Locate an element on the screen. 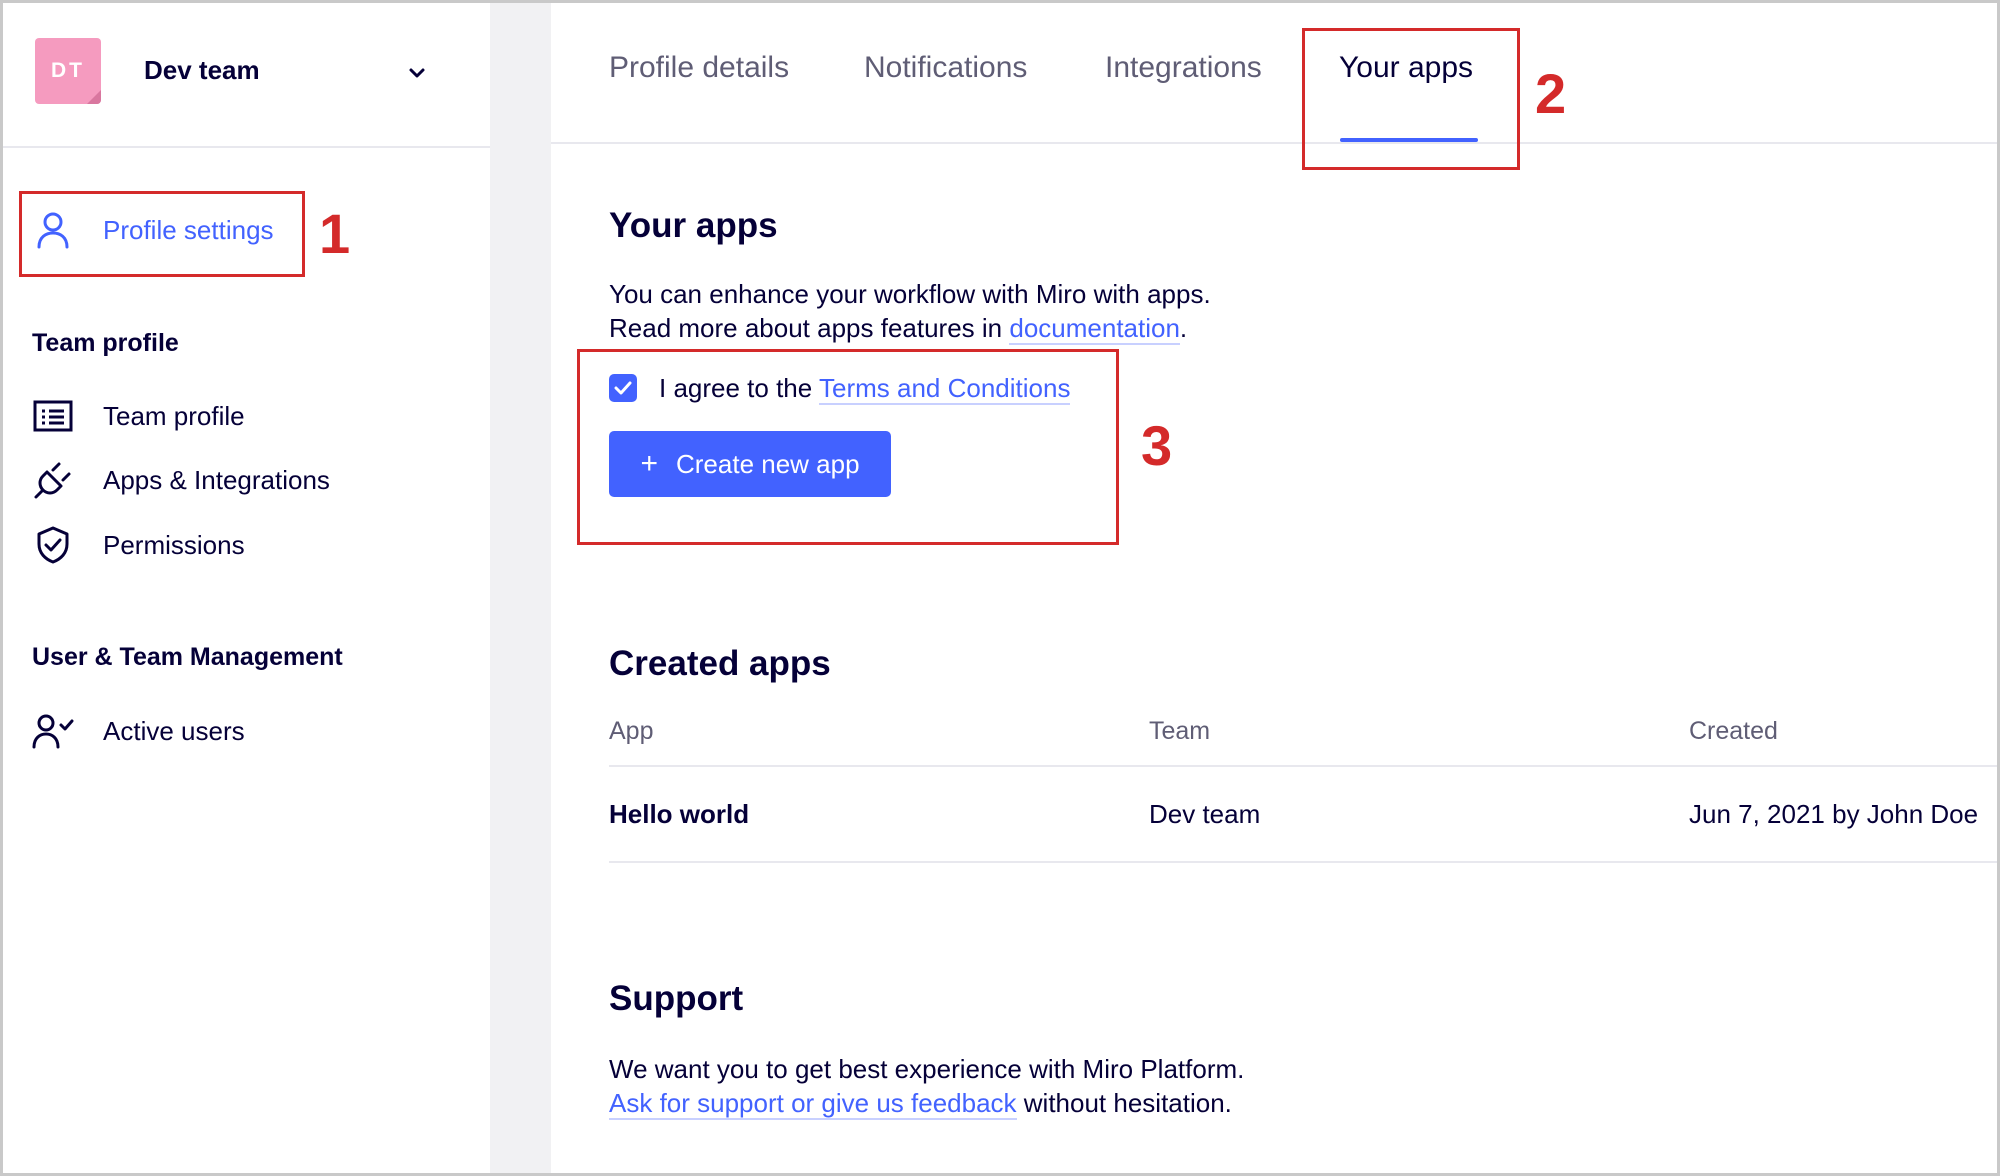 This screenshot has height=1176, width=2000. sidebar-gutter is located at coordinates (520, 588).